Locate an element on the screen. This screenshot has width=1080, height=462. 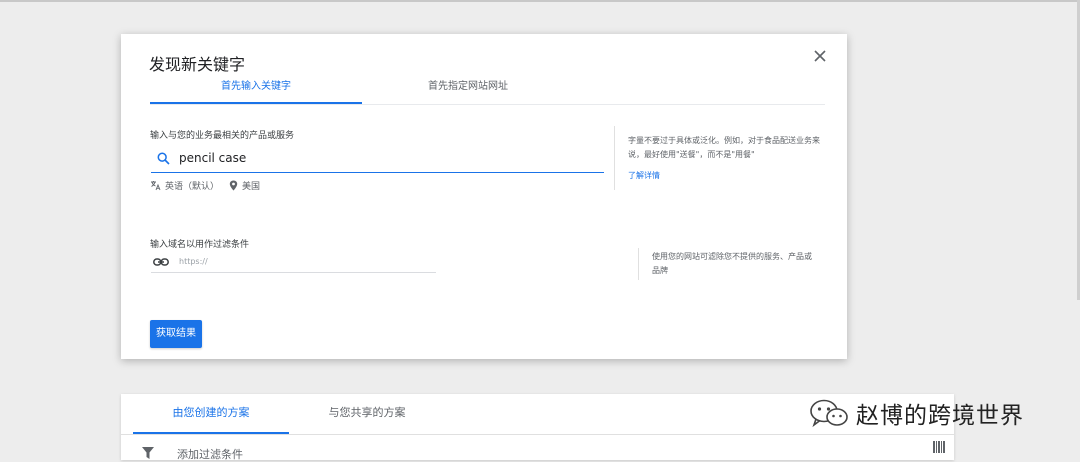
watermark: 赵博的跨境世界 is located at coordinates (916, 413).